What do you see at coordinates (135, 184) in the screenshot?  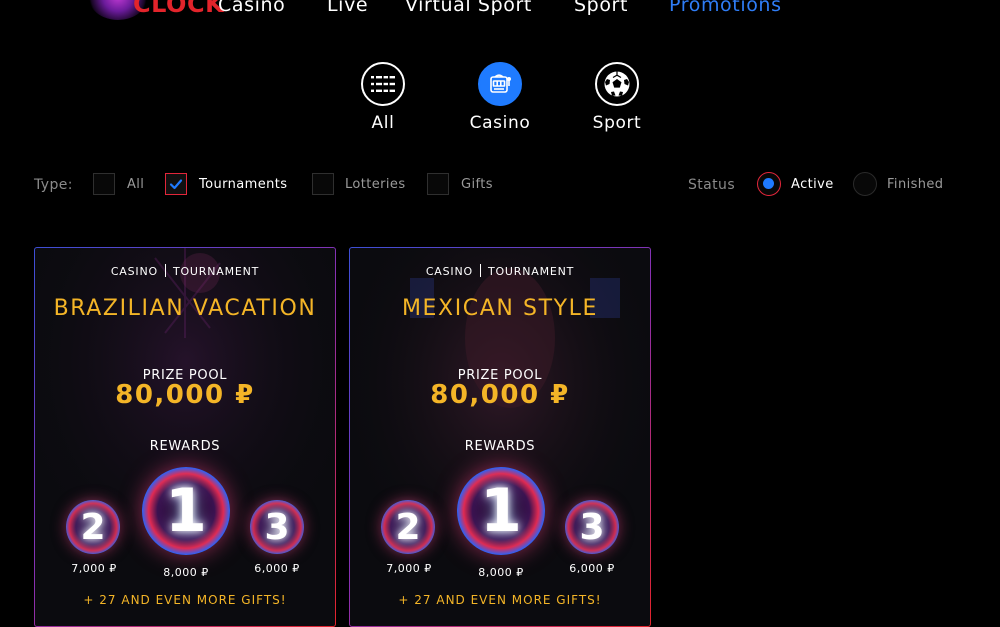 I see `type-all-label: All` at bounding box center [135, 184].